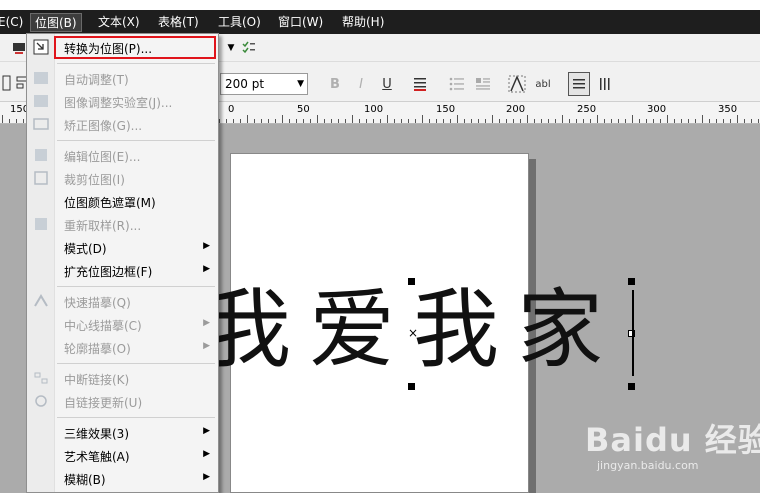 Image resolution: width=760 pixels, height=493 pixels. What do you see at coordinates (178, 22) in the screenshot?
I see `menu-table: 表格(T)` at bounding box center [178, 22].